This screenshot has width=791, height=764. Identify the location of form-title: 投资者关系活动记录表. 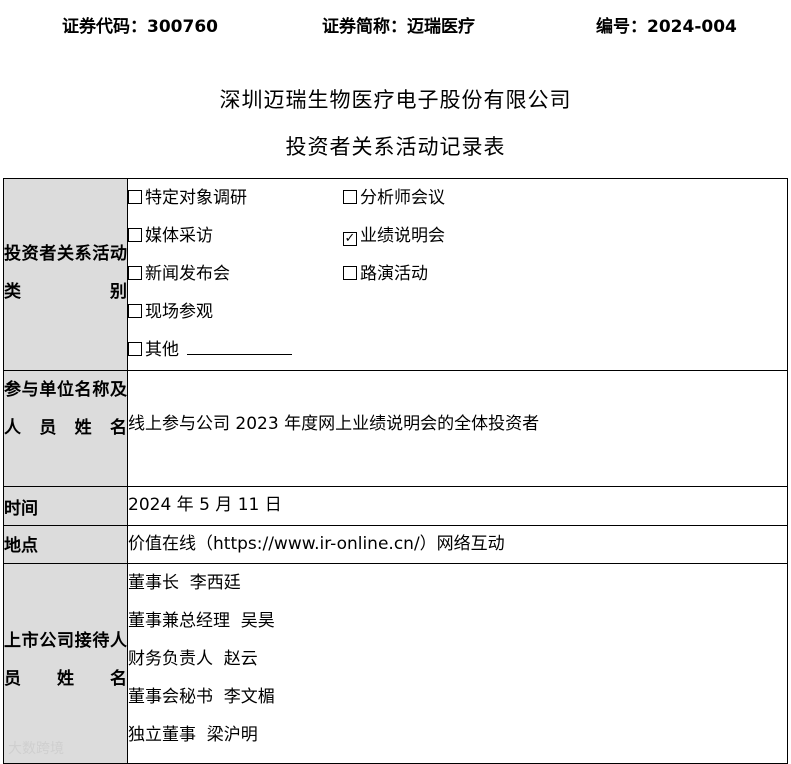
(395, 147).